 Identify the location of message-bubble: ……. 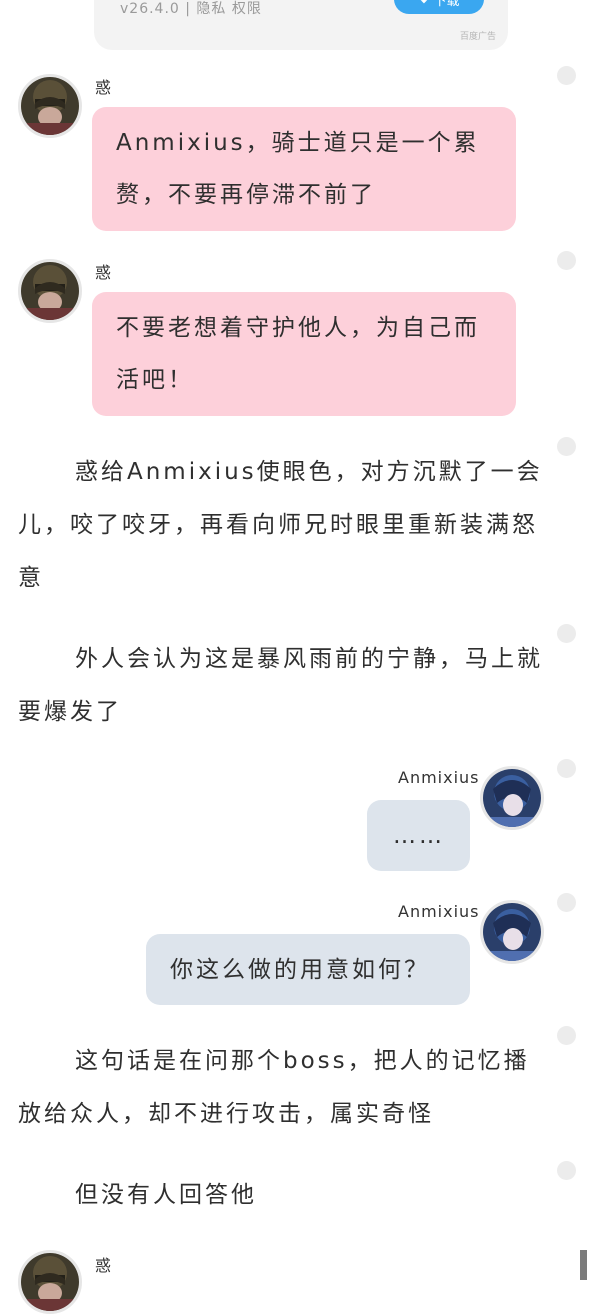
(418, 835).